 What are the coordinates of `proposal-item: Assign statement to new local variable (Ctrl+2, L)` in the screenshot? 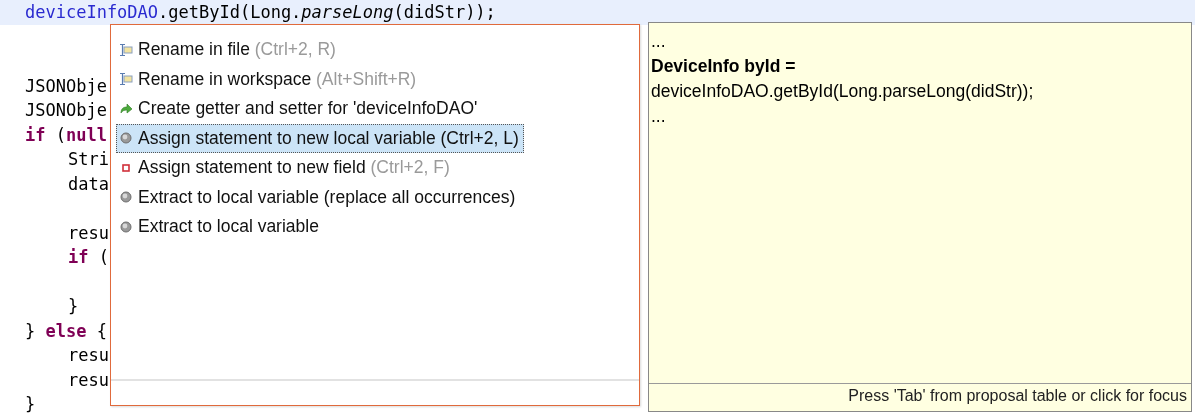 It's located at (320, 138).